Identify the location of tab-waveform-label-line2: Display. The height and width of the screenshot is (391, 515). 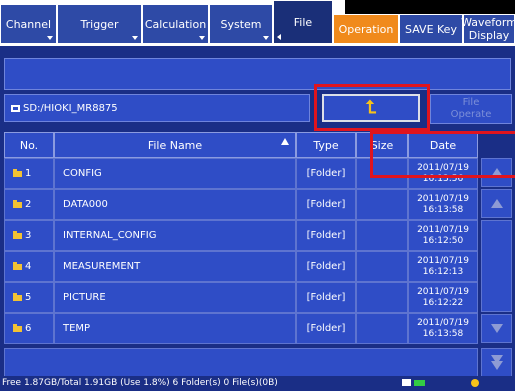
(489, 35).